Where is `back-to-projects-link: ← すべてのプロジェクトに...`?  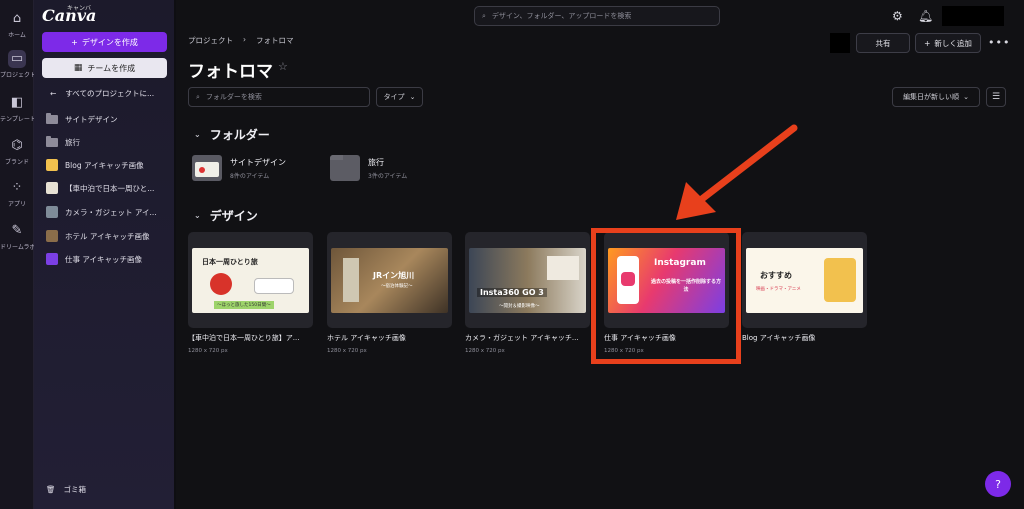 back-to-projects-link: ← すべてのプロジェクトに... is located at coordinates (102, 93).